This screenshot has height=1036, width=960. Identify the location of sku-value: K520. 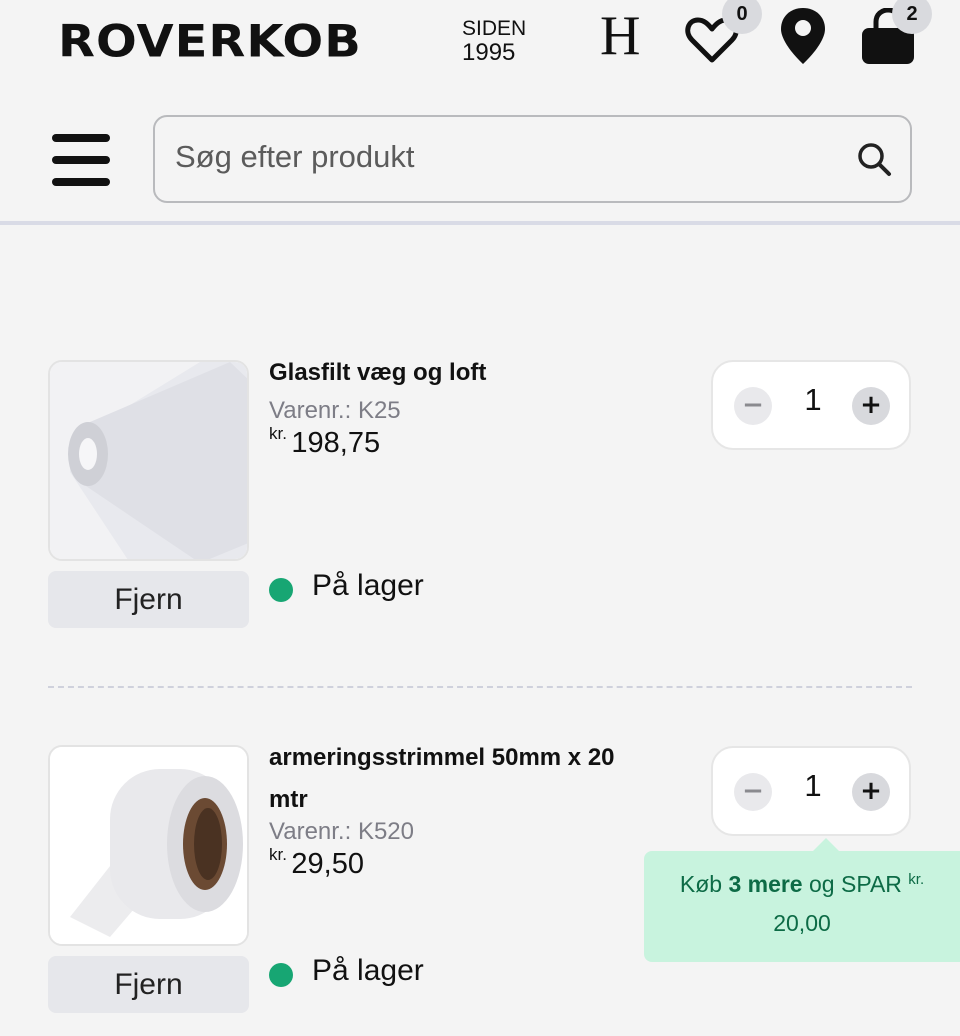
(385, 831).